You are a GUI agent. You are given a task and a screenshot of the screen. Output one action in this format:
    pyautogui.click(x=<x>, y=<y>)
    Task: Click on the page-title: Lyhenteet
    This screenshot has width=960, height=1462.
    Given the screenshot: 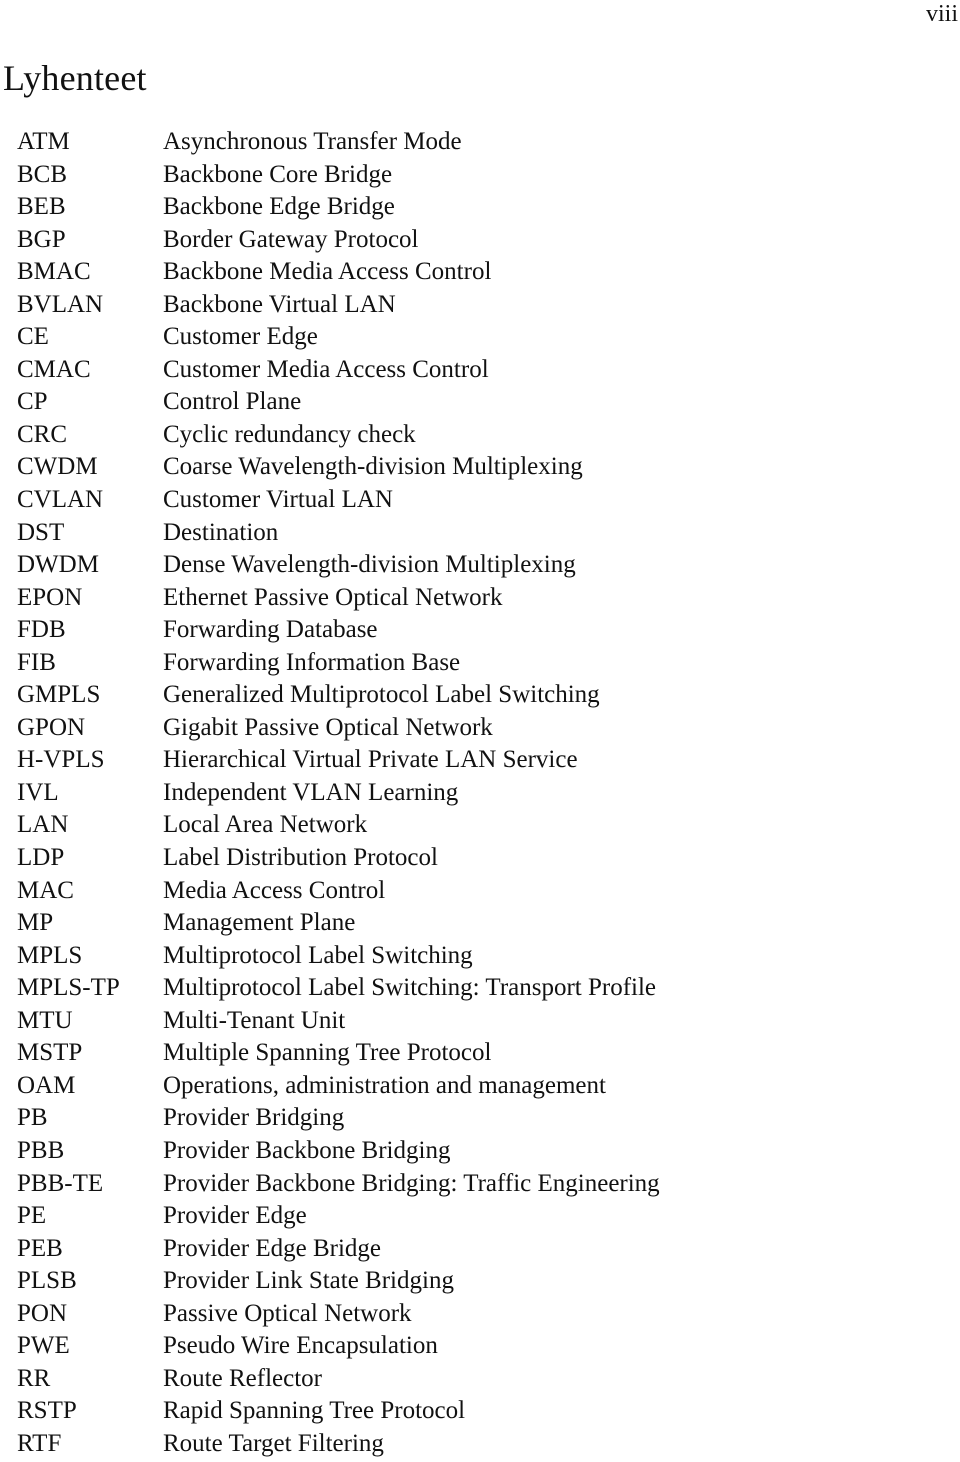 What is the action you would take?
    pyautogui.click(x=75, y=78)
    